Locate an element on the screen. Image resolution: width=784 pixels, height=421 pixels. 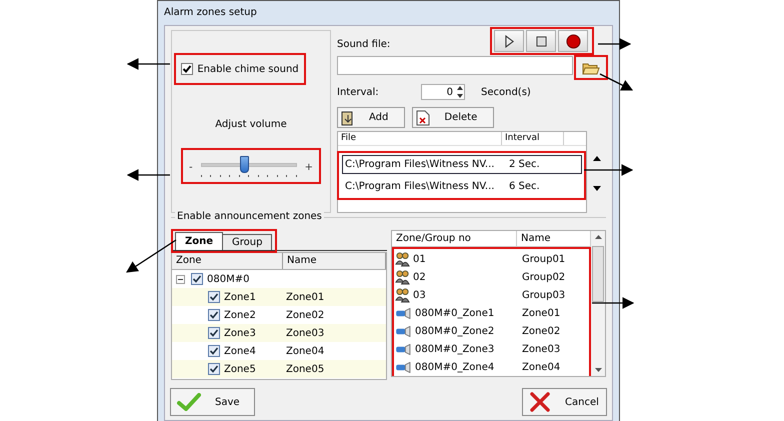
record-button is located at coordinates (573, 41).